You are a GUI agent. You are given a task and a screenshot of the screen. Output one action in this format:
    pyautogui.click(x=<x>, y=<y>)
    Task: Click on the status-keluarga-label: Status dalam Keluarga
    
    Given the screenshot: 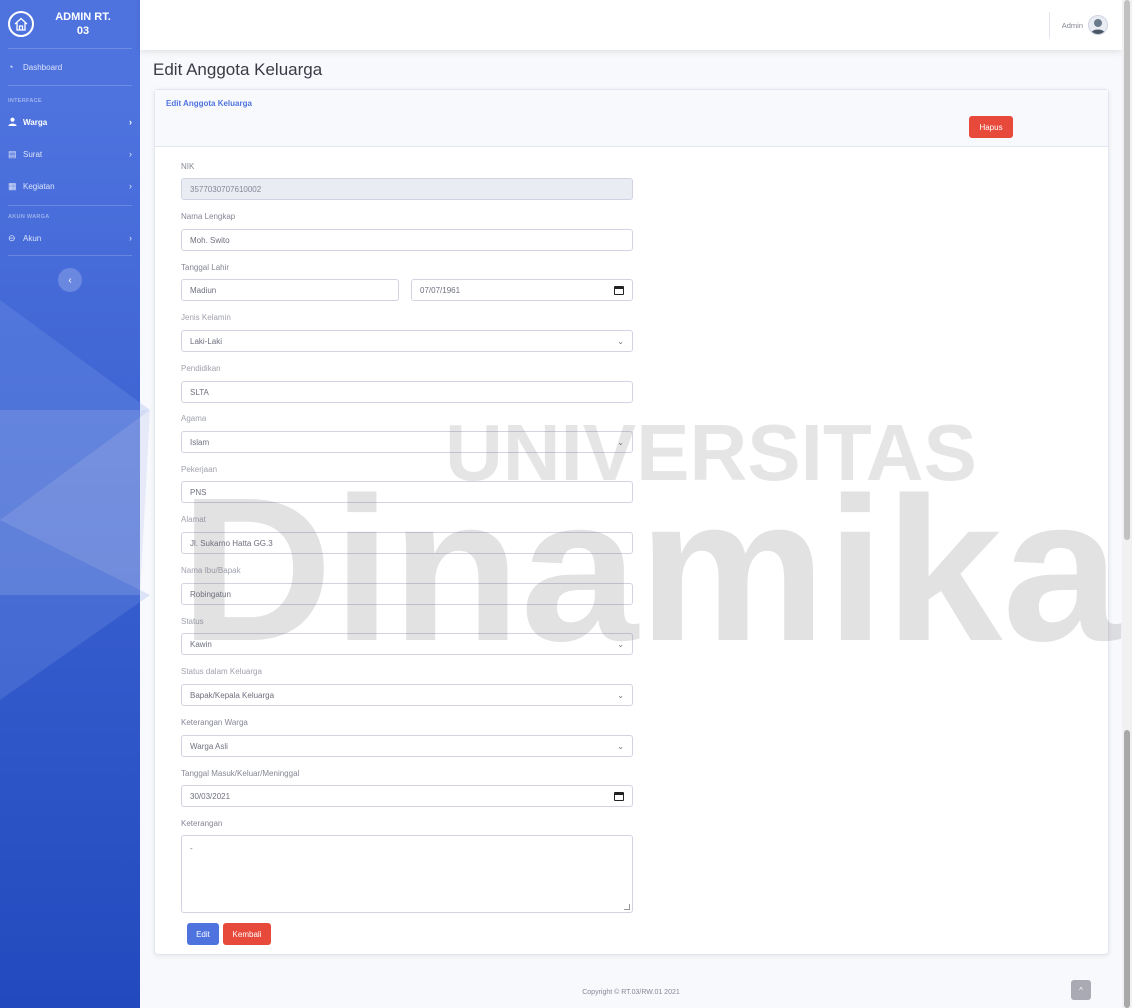 What is the action you would take?
    pyautogui.click(x=221, y=671)
    